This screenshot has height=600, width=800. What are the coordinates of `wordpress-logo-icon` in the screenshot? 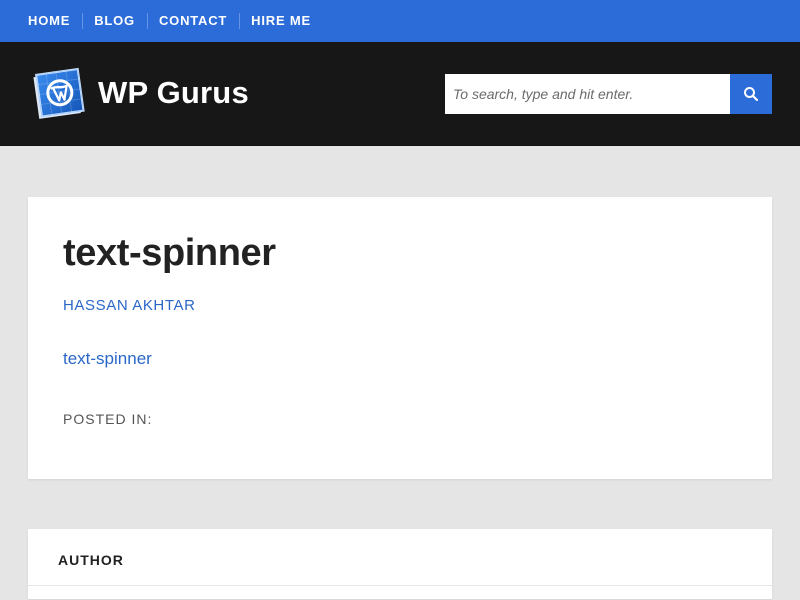 It's located at (58, 94).